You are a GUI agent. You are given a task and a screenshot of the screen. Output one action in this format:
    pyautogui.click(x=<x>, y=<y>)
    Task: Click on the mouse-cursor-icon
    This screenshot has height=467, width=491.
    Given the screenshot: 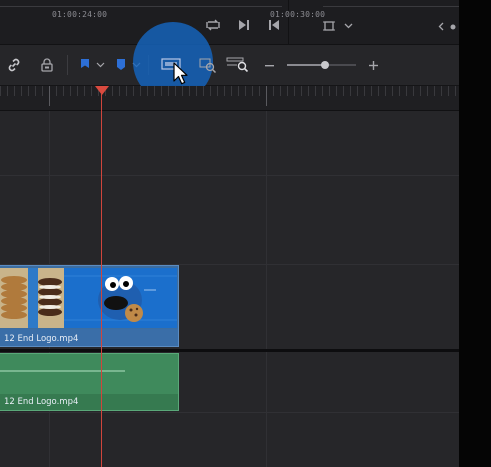 What is the action you would take?
    pyautogui.click(x=181, y=76)
    